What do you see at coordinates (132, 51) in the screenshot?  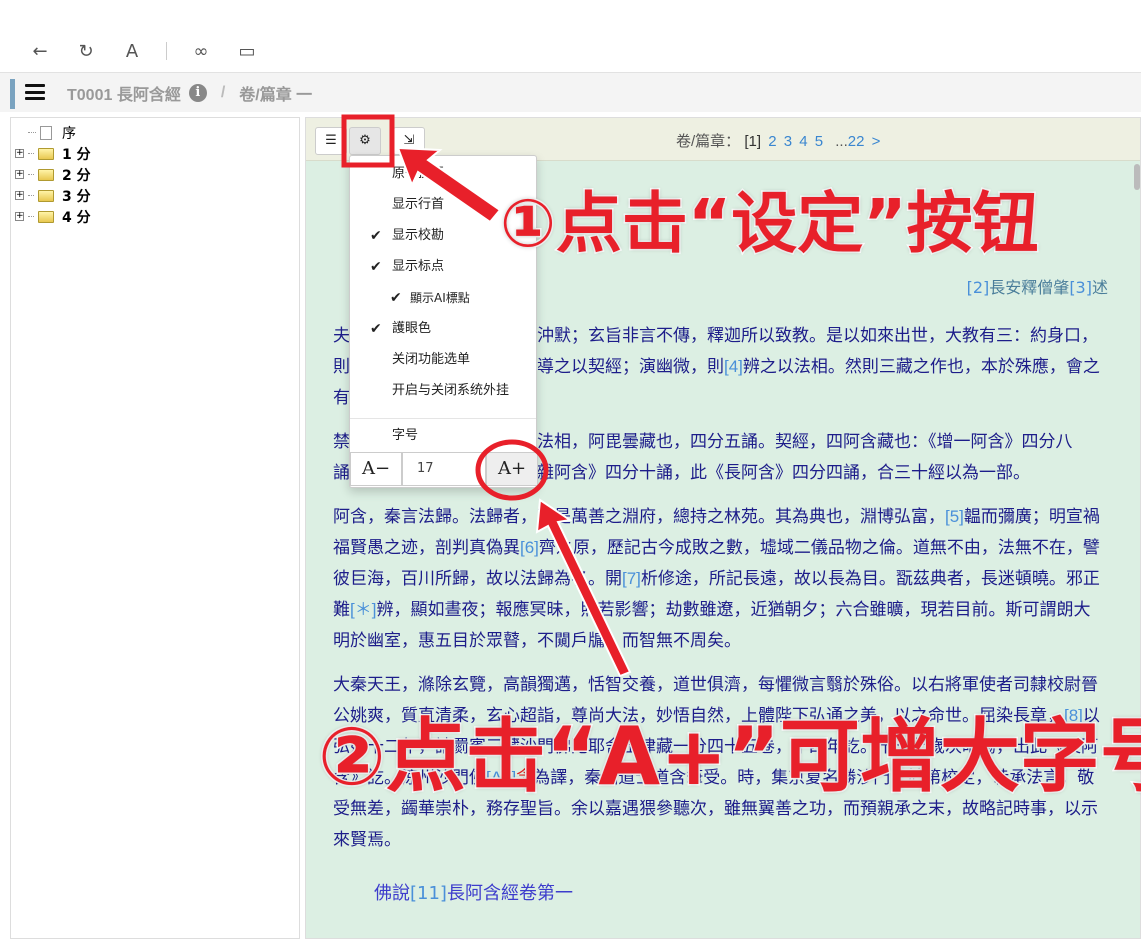 I see `font-icon: A` at bounding box center [132, 51].